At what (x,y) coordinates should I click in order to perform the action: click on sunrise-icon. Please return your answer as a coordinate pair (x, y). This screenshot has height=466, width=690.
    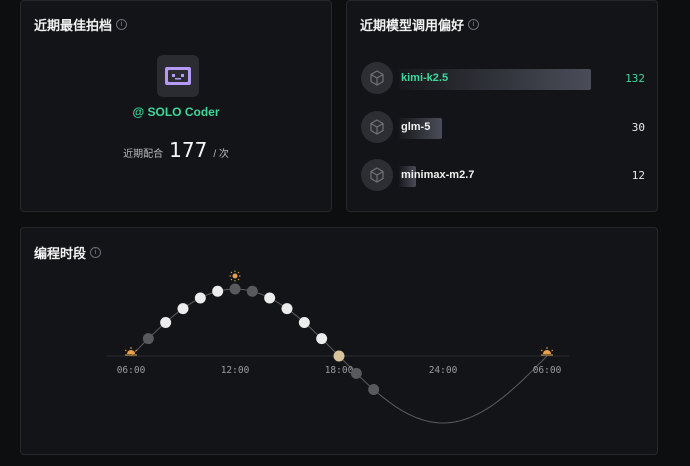
    Looking at the image, I should click on (547, 351).